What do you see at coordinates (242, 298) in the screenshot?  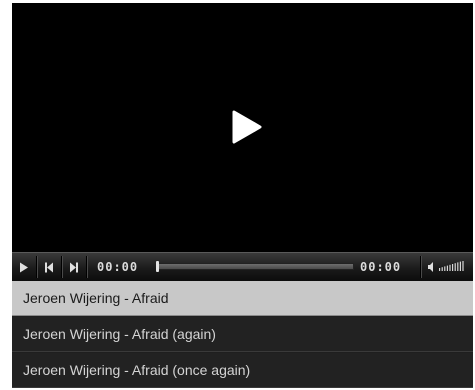 I see `playlist-item: Jeroen Wijering - Afraid` at bounding box center [242, 298].